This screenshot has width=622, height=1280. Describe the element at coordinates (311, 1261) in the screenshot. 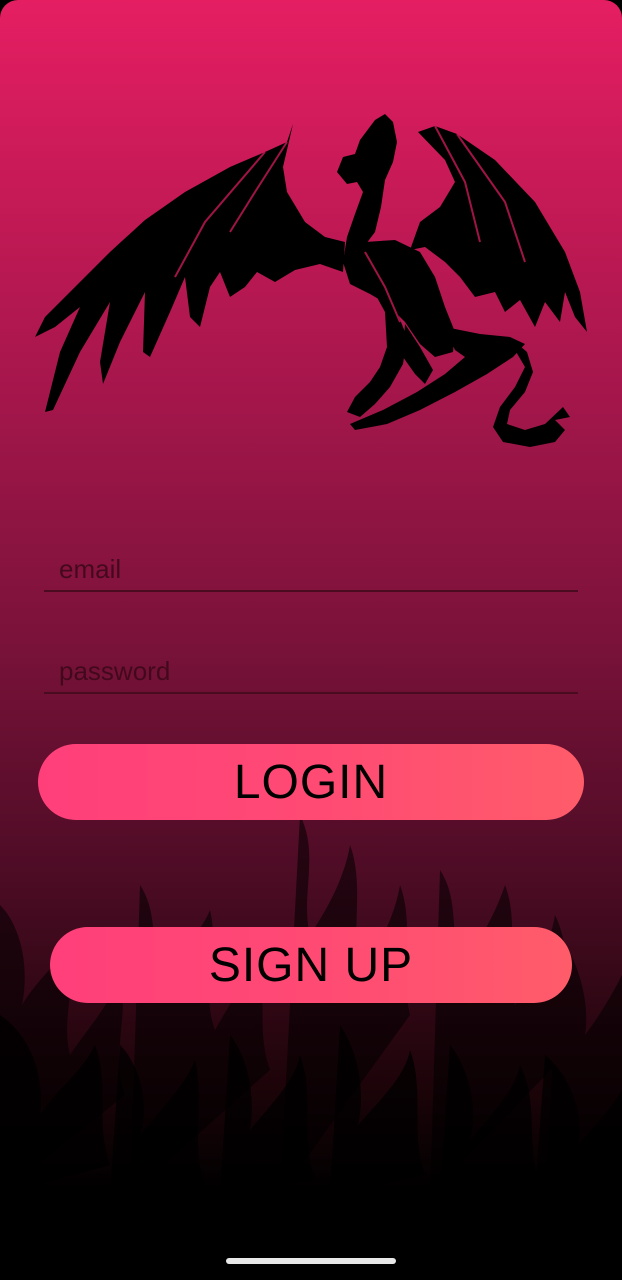

I see `home-indicator` at that location.